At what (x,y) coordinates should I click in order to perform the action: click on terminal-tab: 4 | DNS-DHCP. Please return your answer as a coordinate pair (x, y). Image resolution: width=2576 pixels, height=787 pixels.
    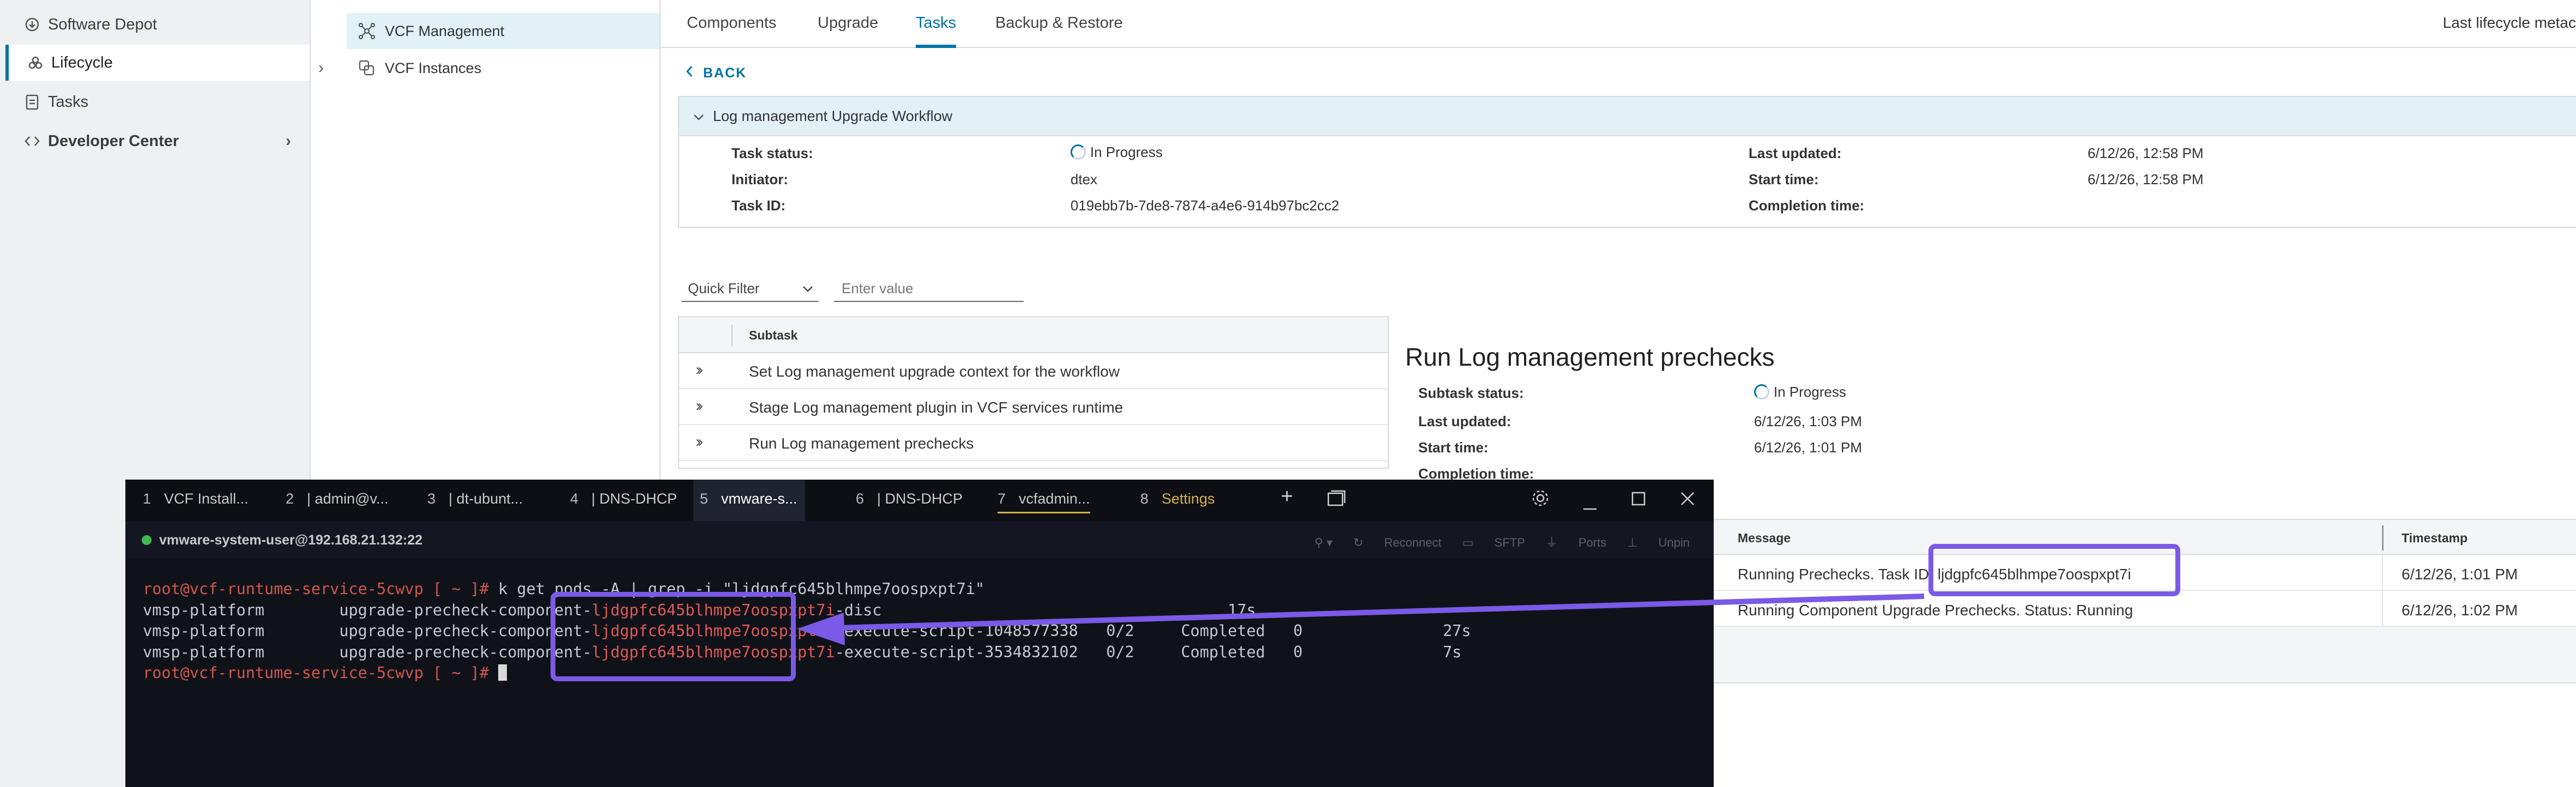
    Looking at the image, I should click on (623, 499).